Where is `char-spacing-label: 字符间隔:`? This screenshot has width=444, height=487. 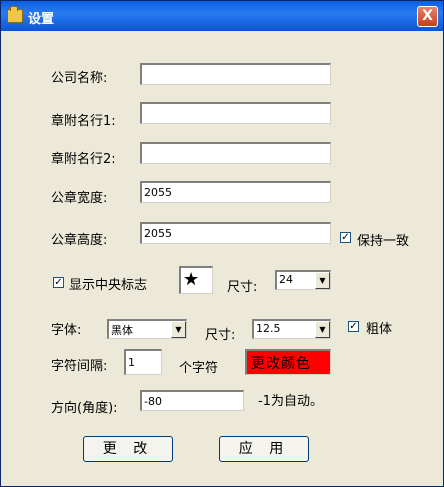
char-spacing-label: 字符间隔: is located at coordinates (79, 366).